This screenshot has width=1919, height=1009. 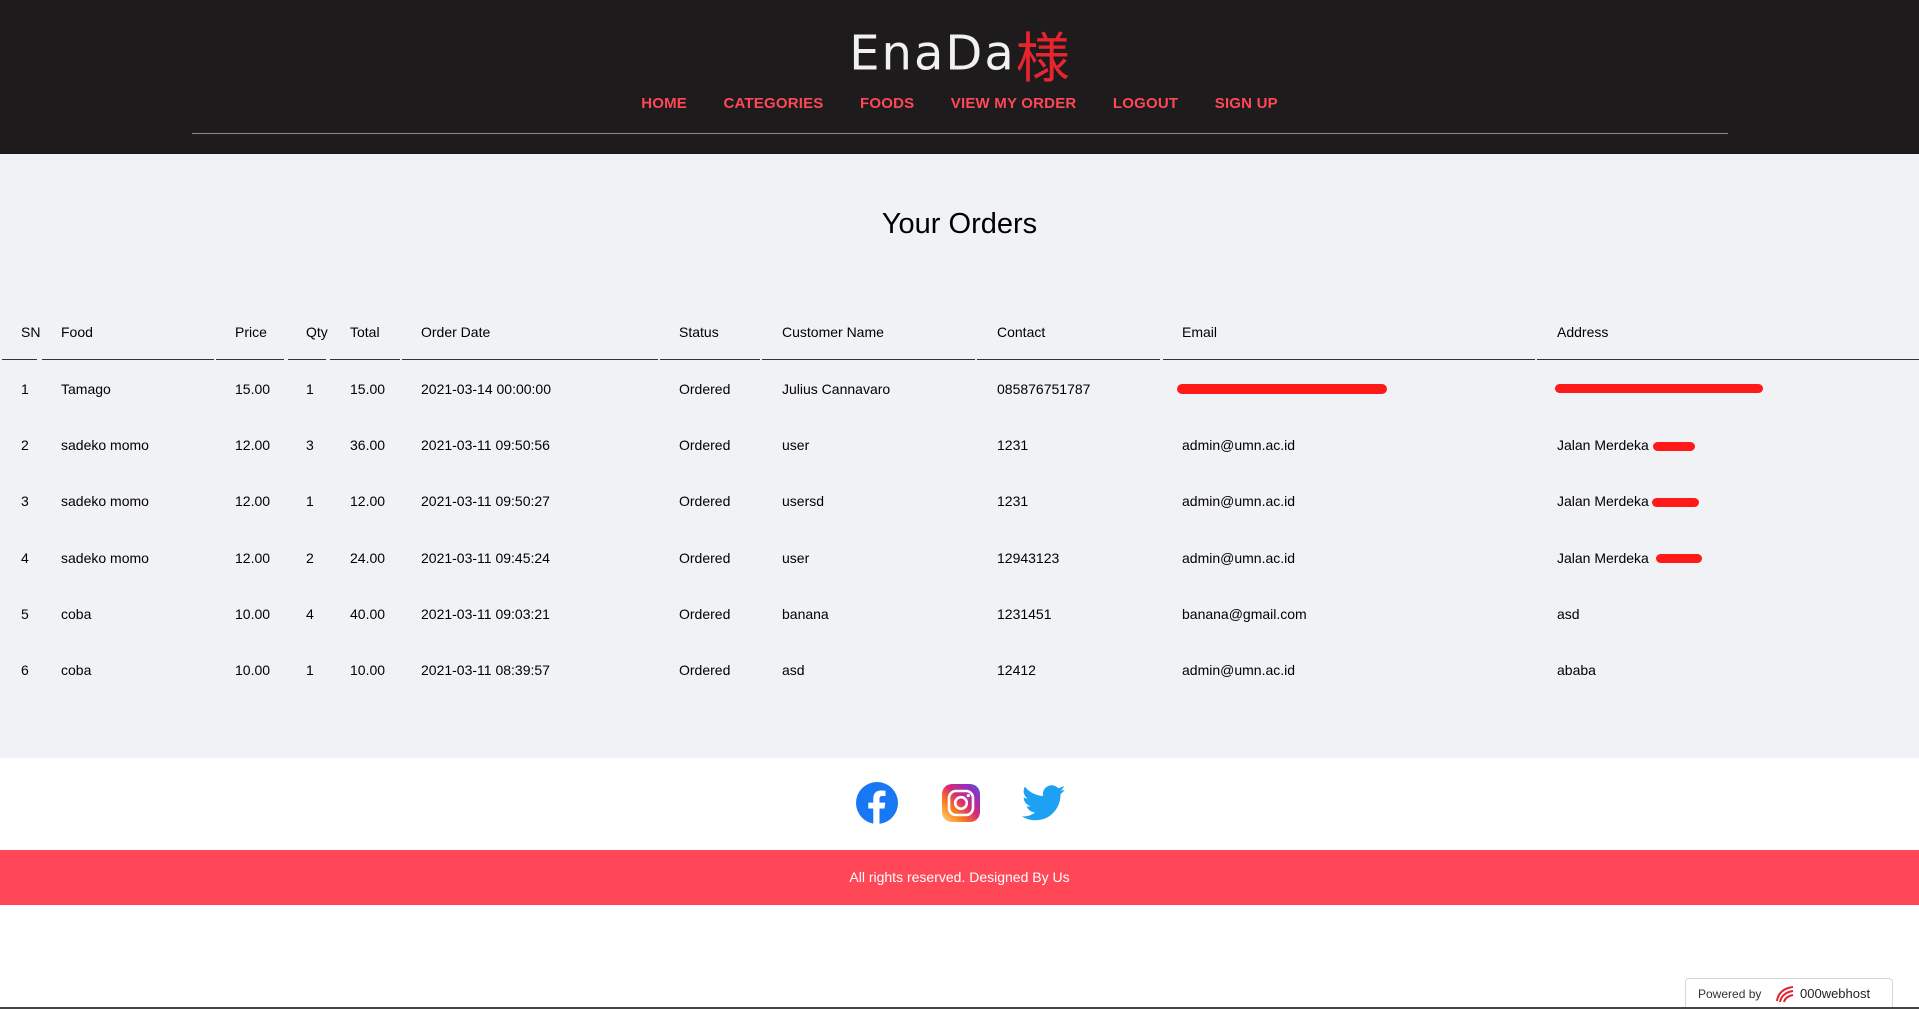 I want to click on cell-total: 36.00, so click(x=368, y=445).